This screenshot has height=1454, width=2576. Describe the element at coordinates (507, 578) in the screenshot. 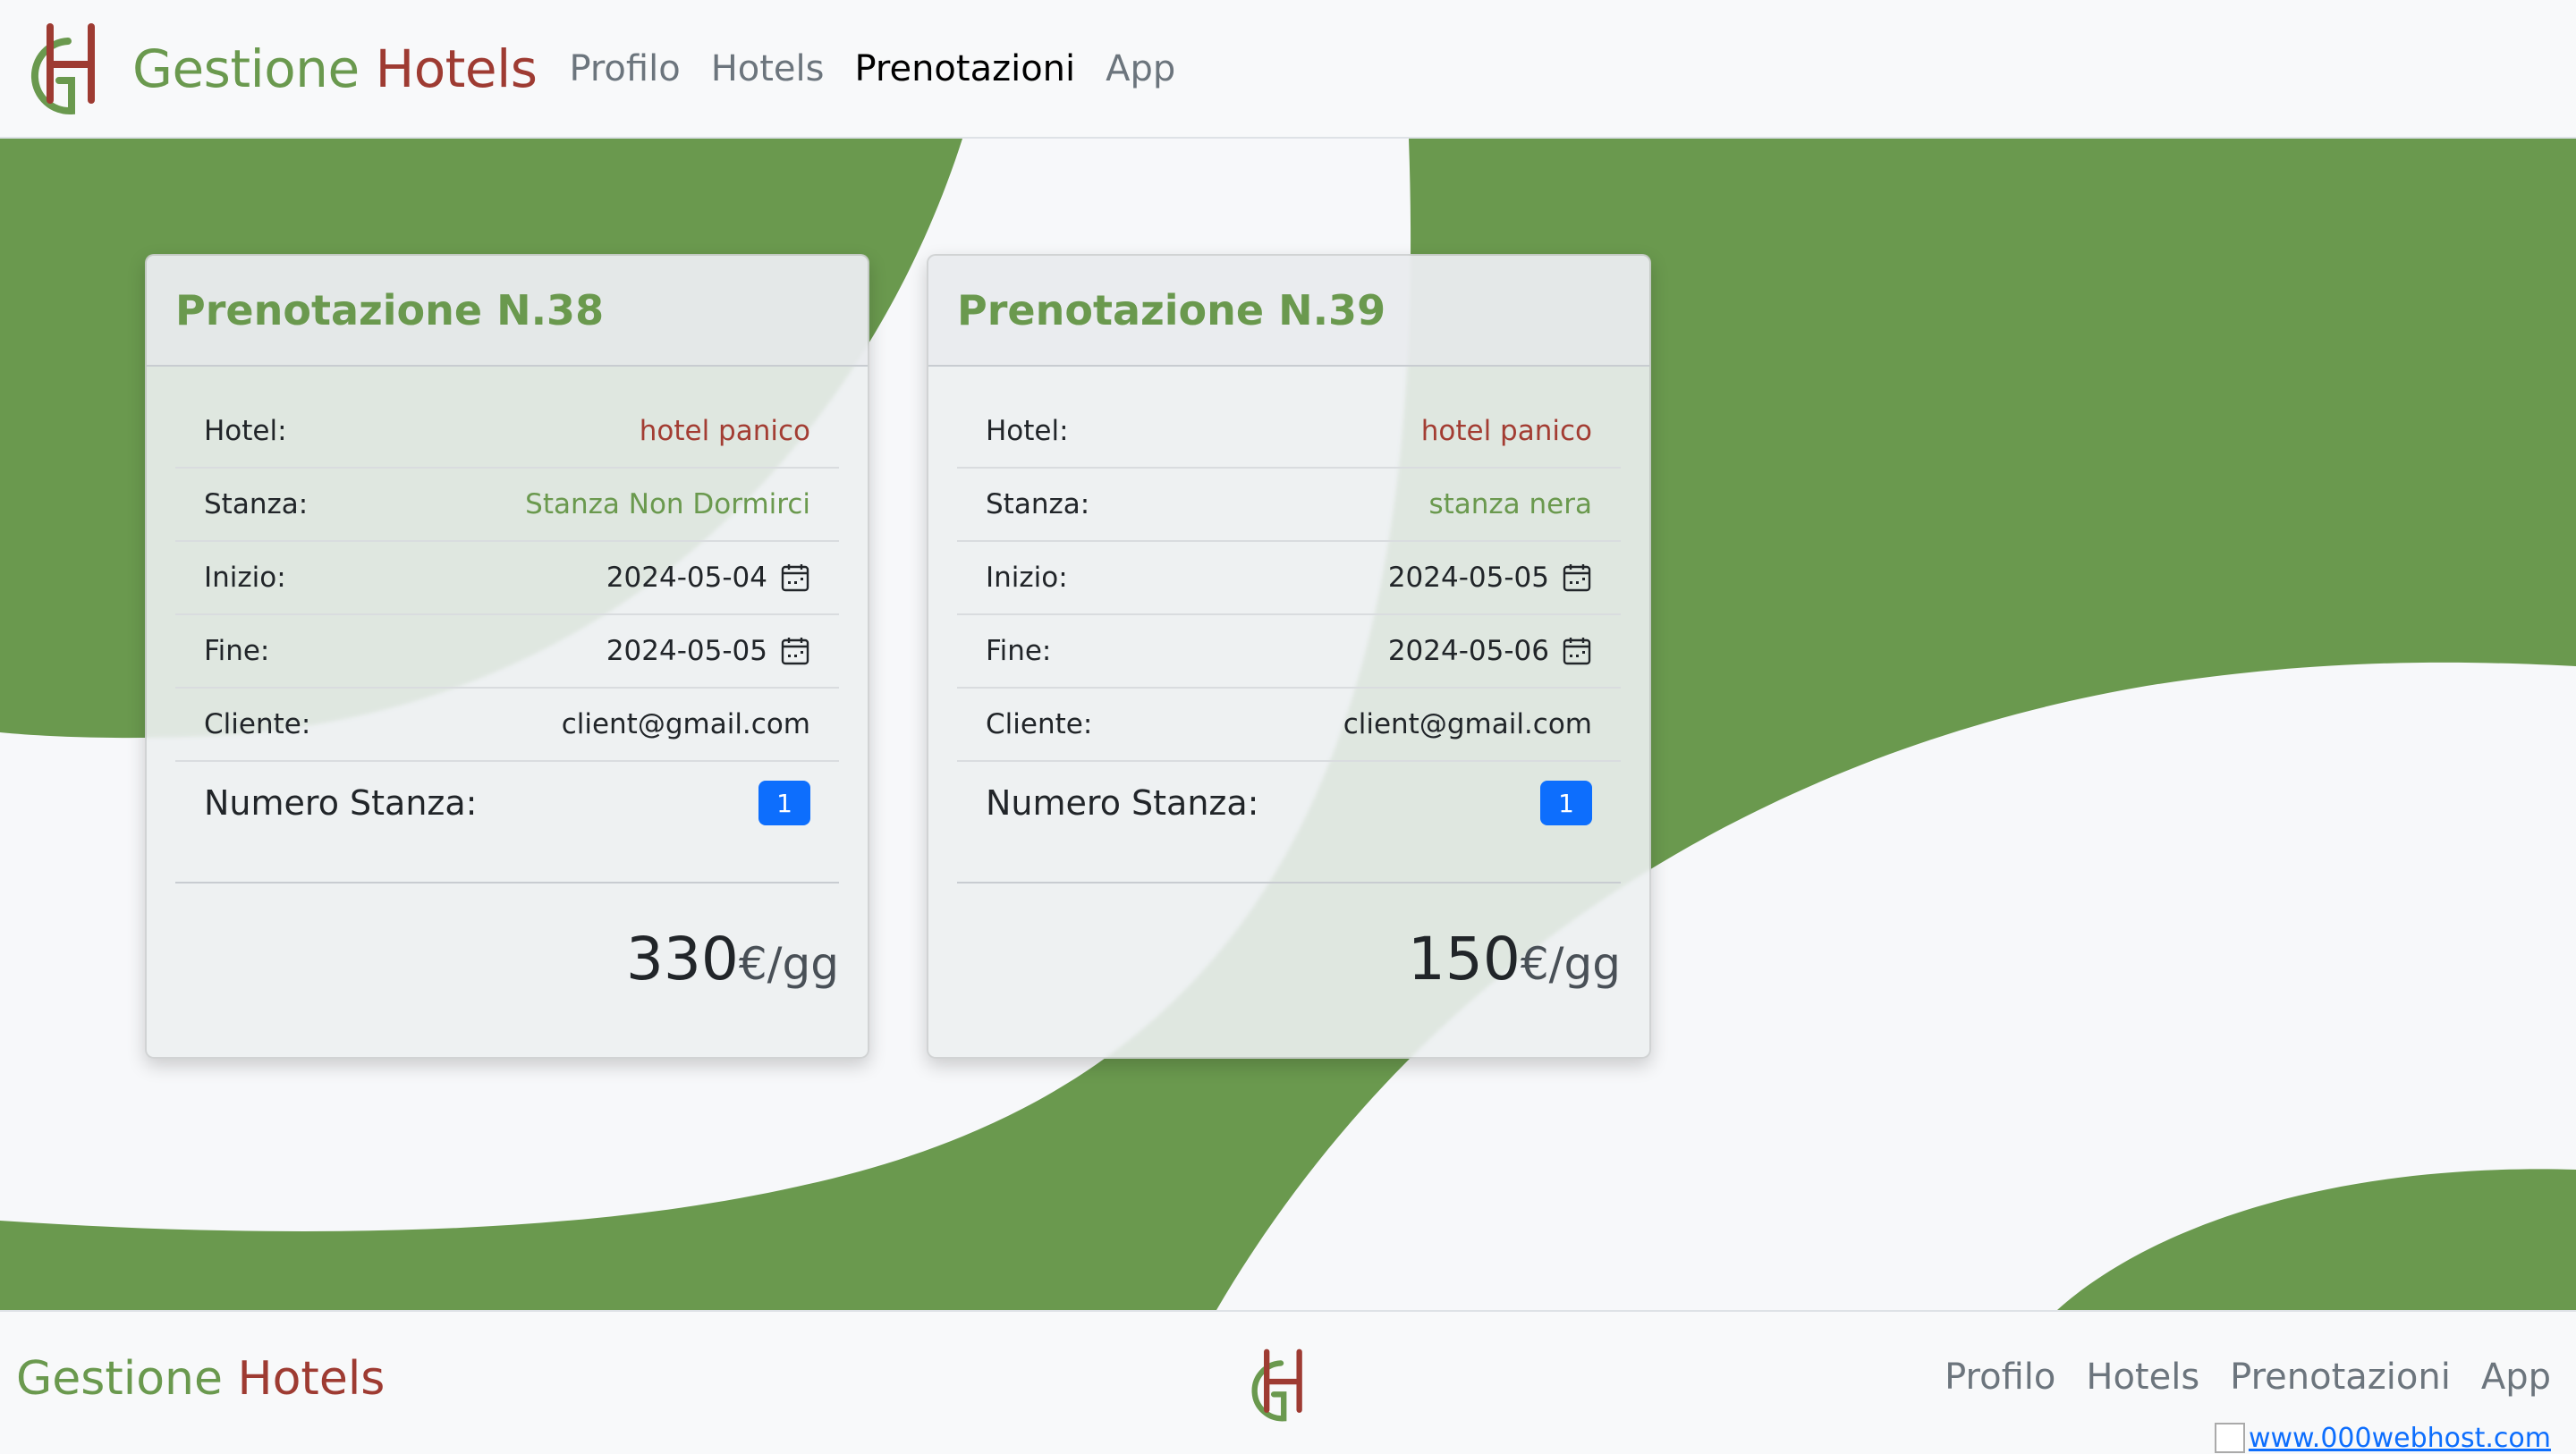

I see `inizio-row: Inizio: 2024-05-04` at that location.